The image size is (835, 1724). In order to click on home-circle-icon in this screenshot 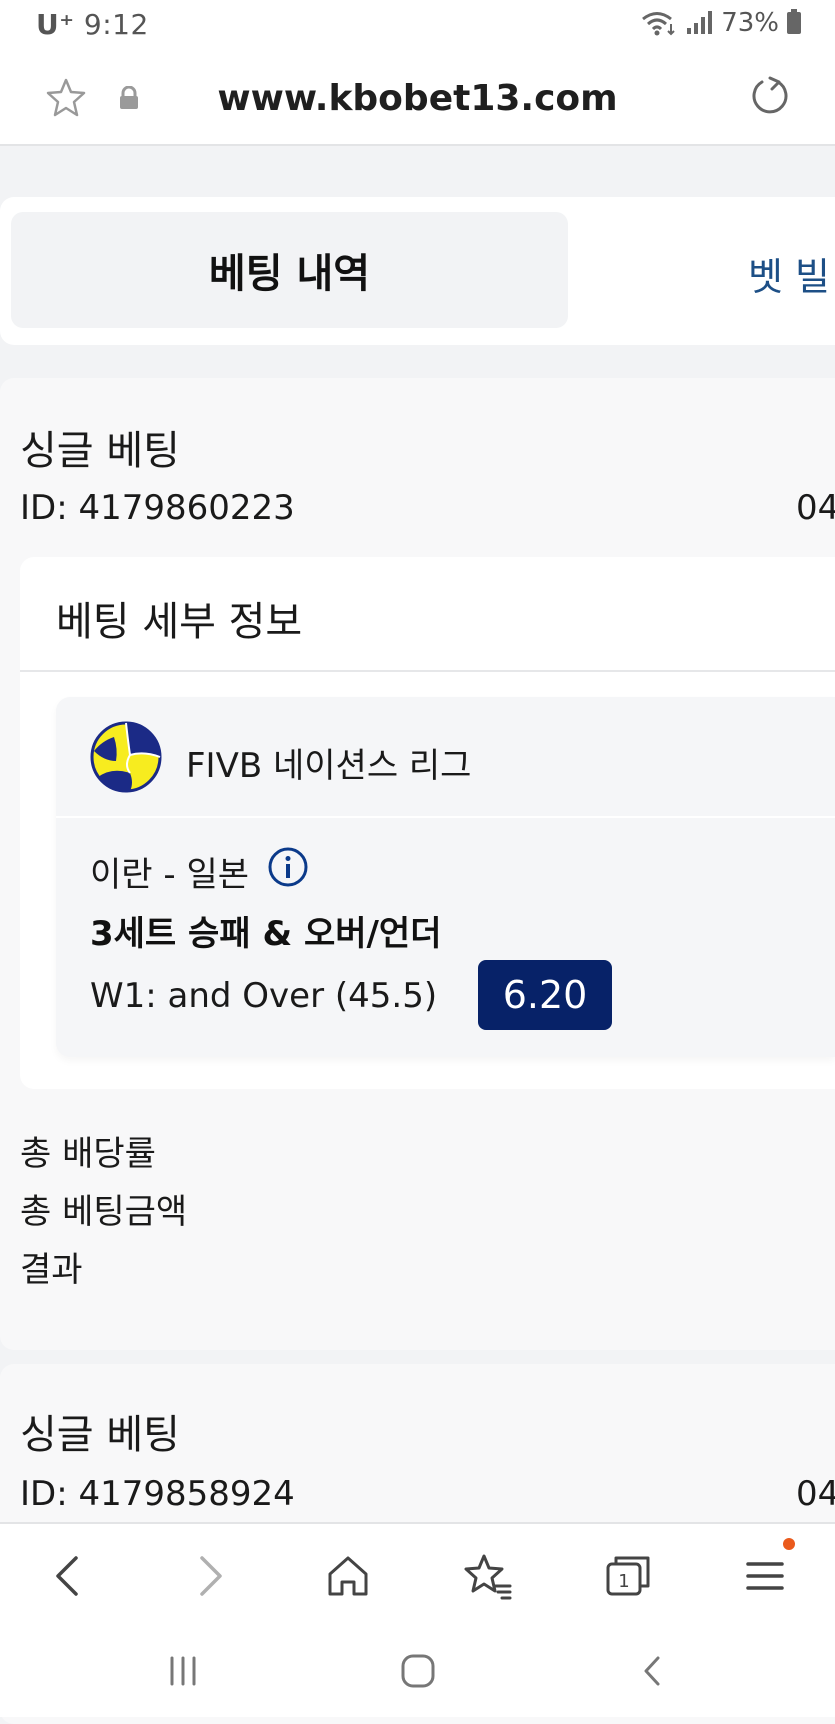, I will do `click(418, 1671)`.